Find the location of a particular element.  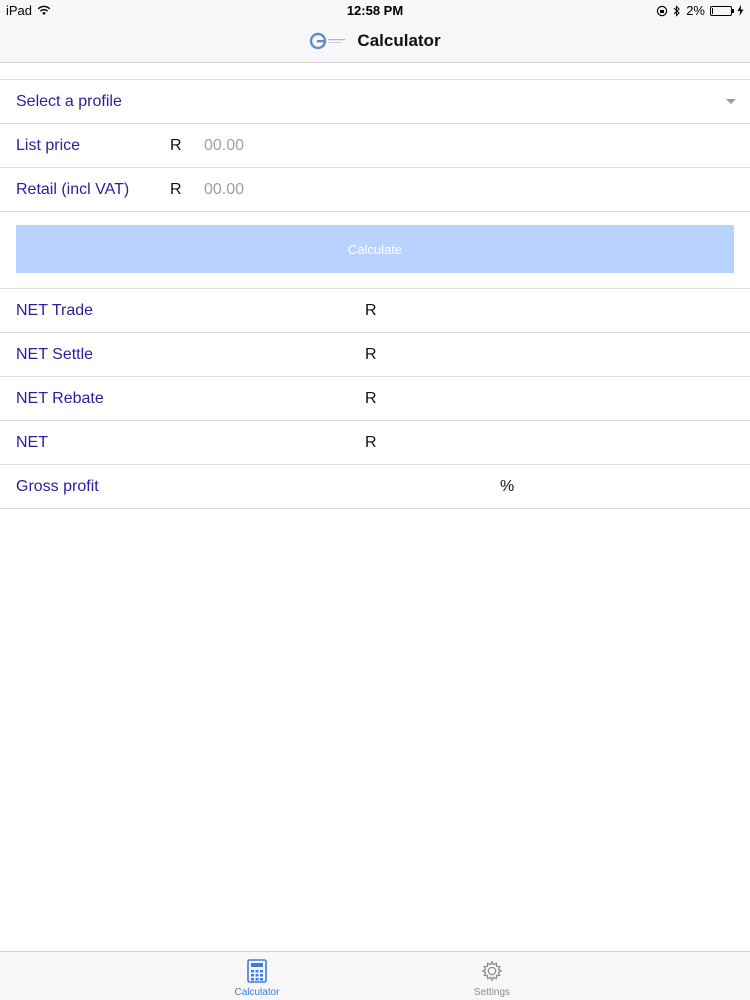

result-row-net-rebate: NET Rebate R is located at coordinates (375, 398).